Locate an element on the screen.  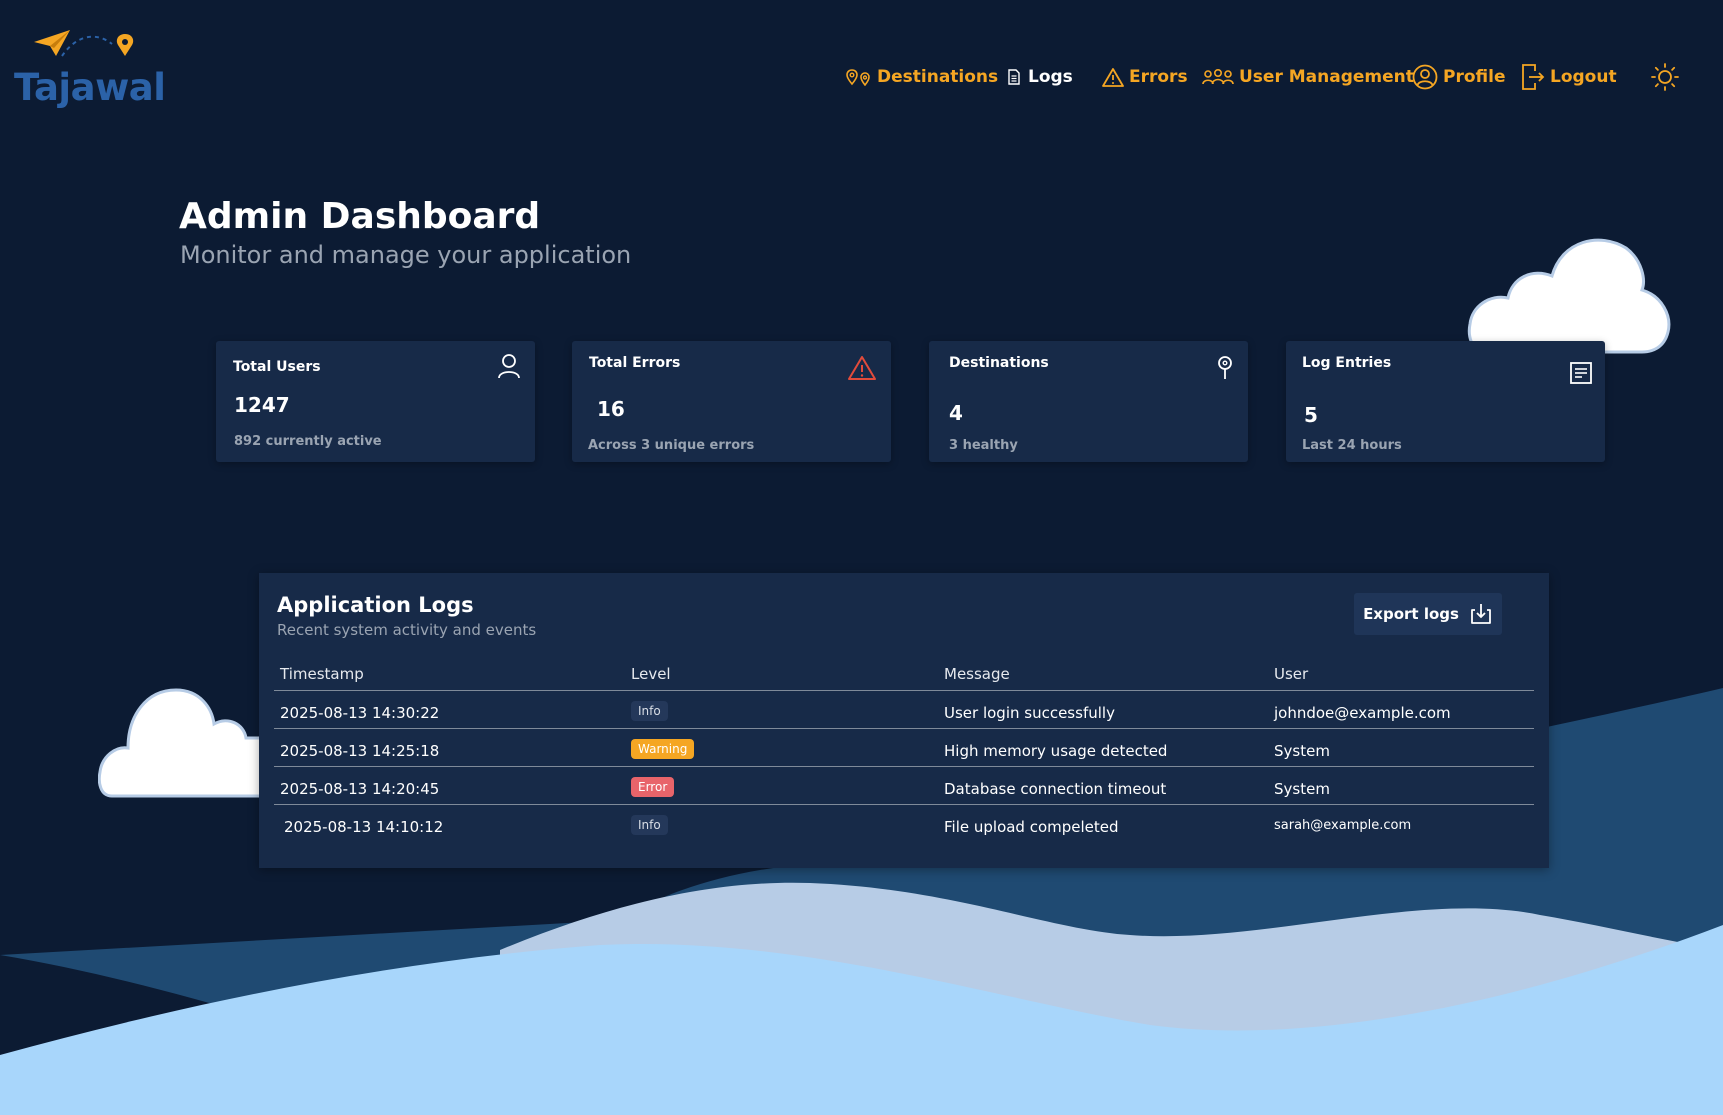
export-logs-button: Export logs is located at coordinates (1428, 614).